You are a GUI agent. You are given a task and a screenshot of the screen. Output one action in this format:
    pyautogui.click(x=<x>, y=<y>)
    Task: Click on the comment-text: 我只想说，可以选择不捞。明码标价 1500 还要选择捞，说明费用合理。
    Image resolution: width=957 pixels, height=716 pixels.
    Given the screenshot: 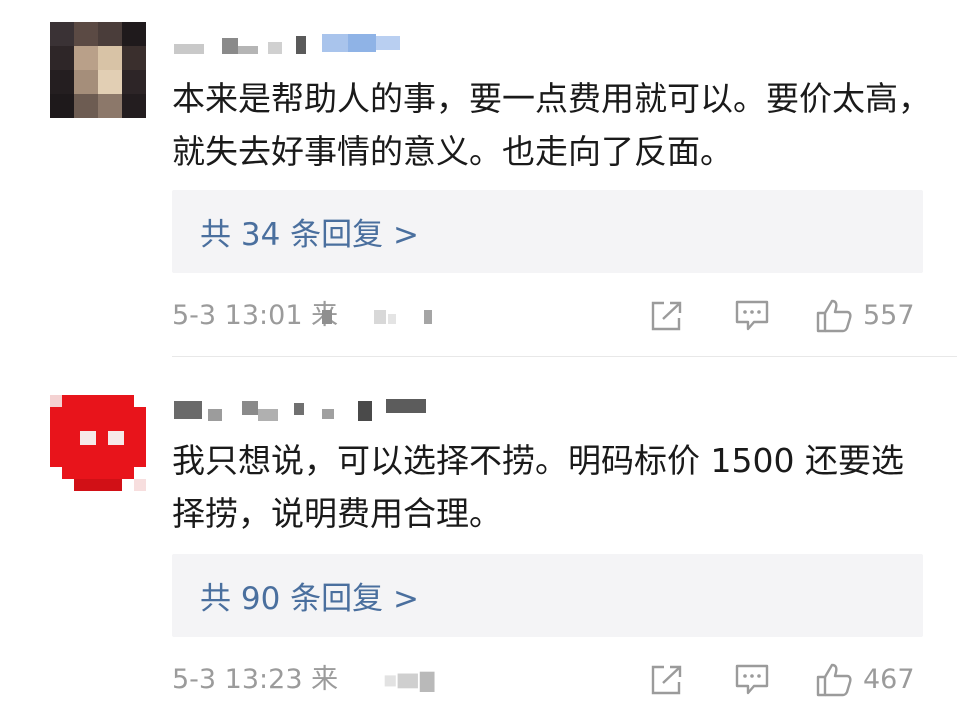 What is the action you would take?
    pyautogui.click(x=538, y=487)
    